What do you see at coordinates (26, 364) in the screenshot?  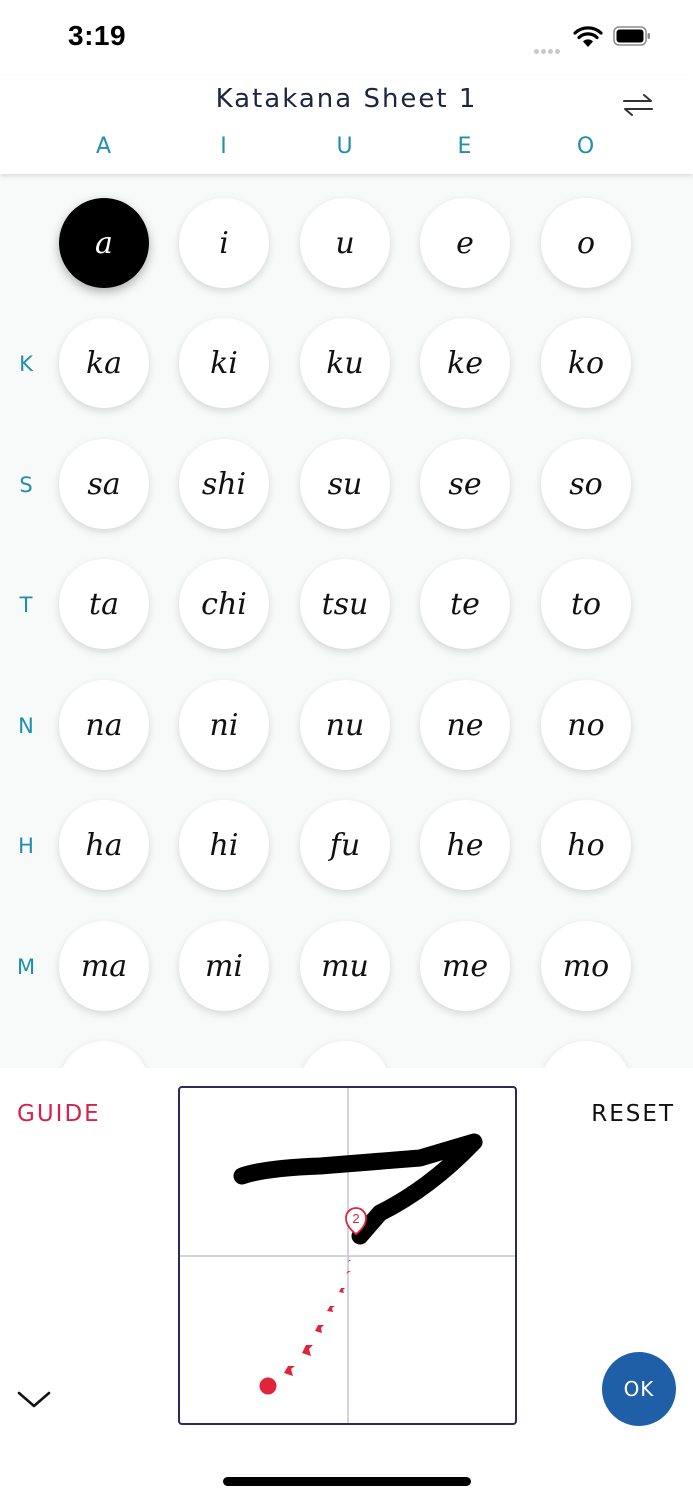 I see `row-label: K` at bounding box center [26, 364].